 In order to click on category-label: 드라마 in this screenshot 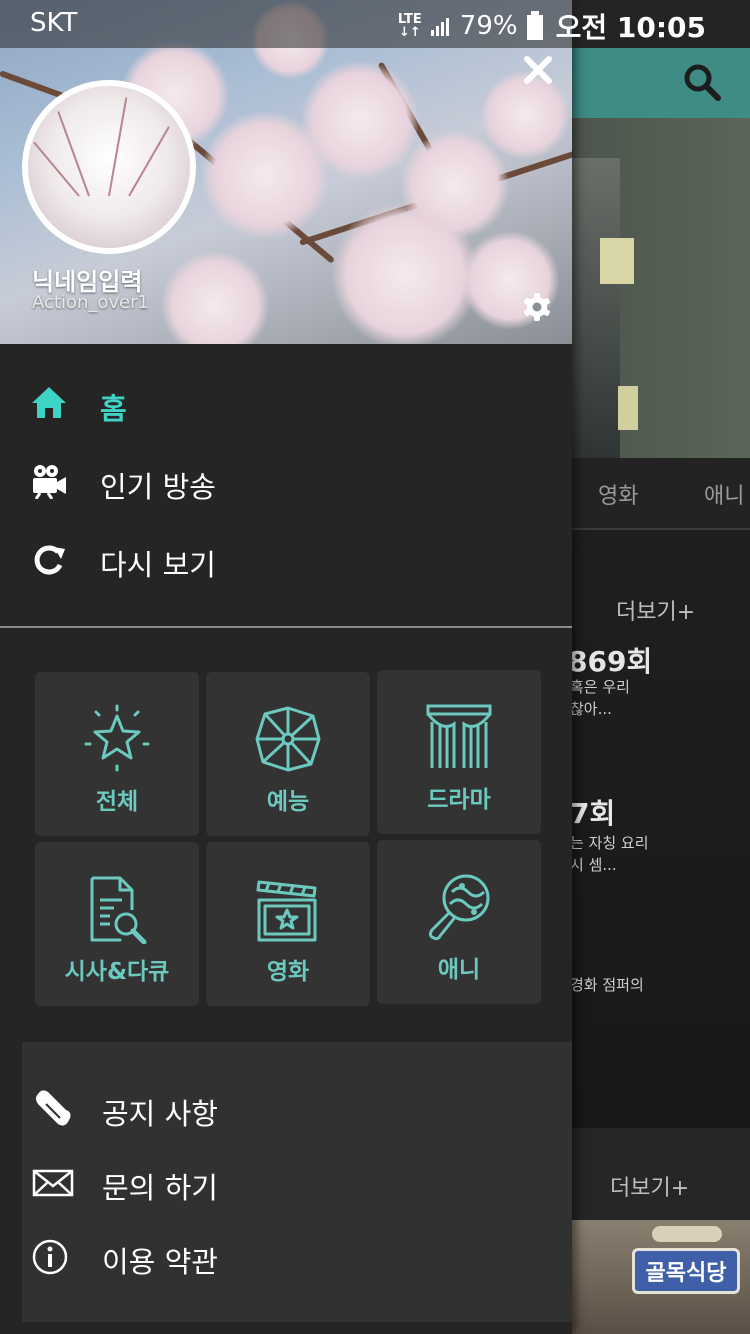, I will do `click(459, 800)`.